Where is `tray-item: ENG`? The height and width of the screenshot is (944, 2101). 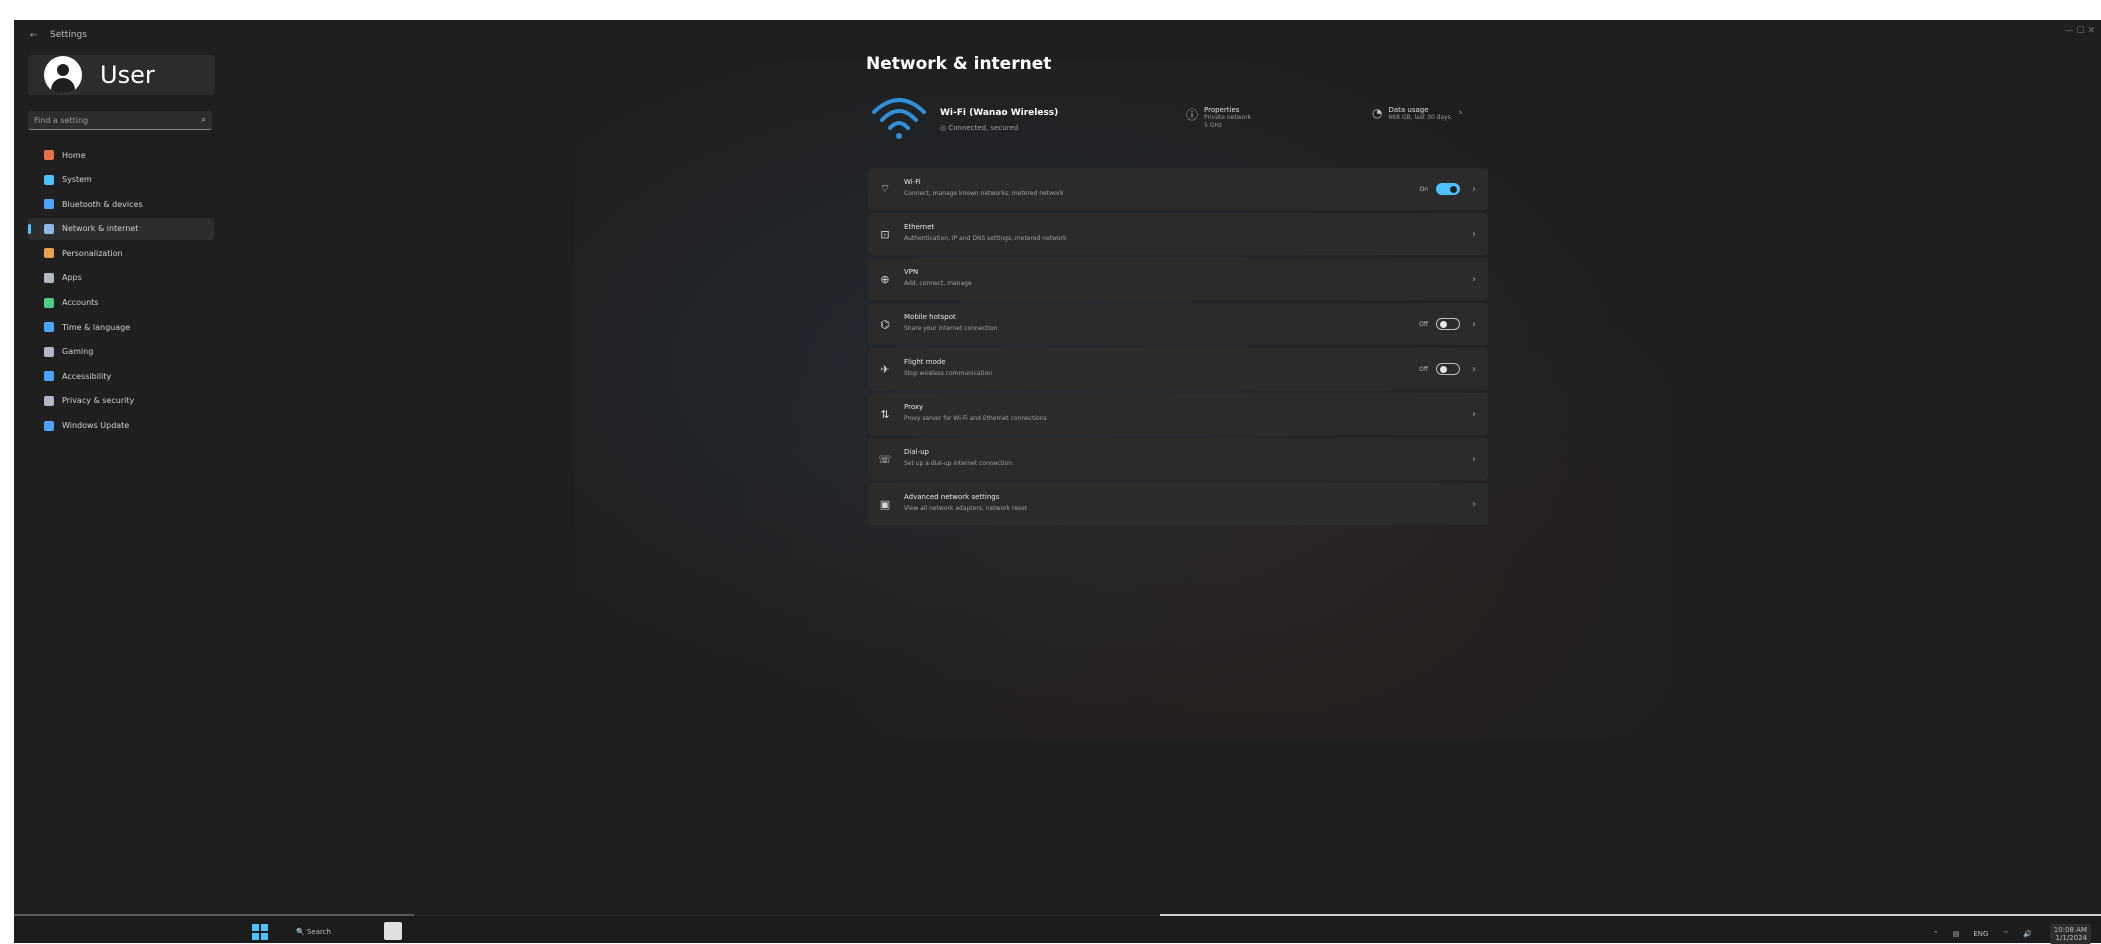 tray-item: ENG is located at coordinates (1980, 934).